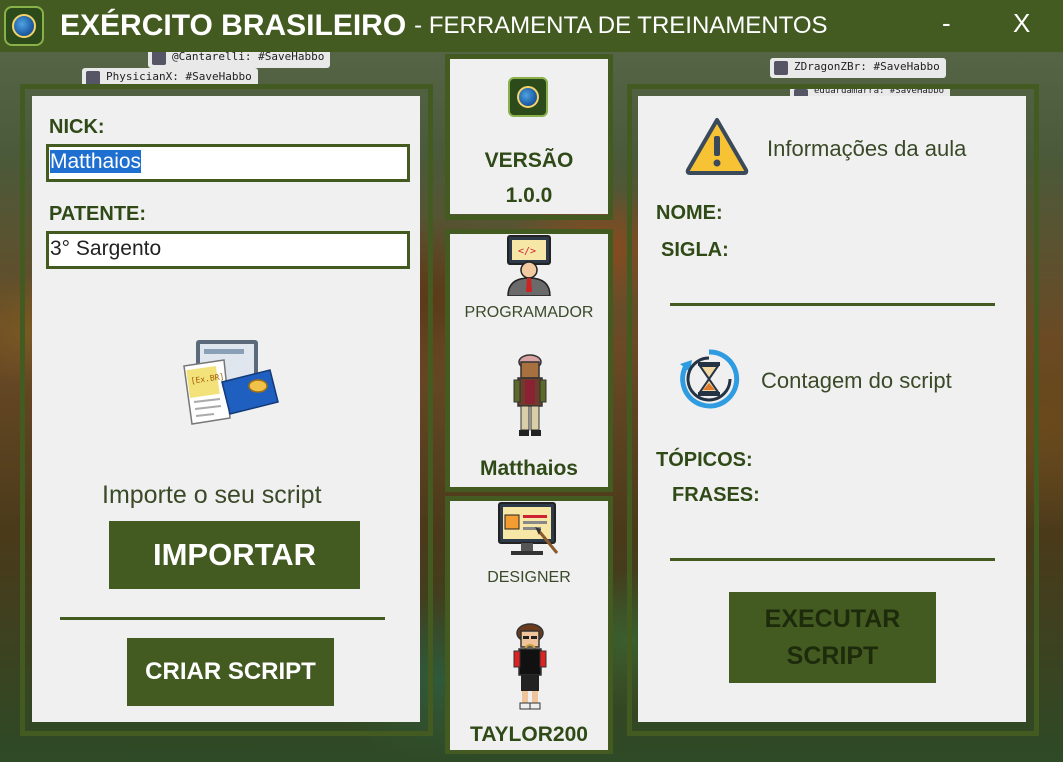  Describe the element at coordinates (709, 379) in the screenshot. I see `hourglass-refresh-icon` at that location.